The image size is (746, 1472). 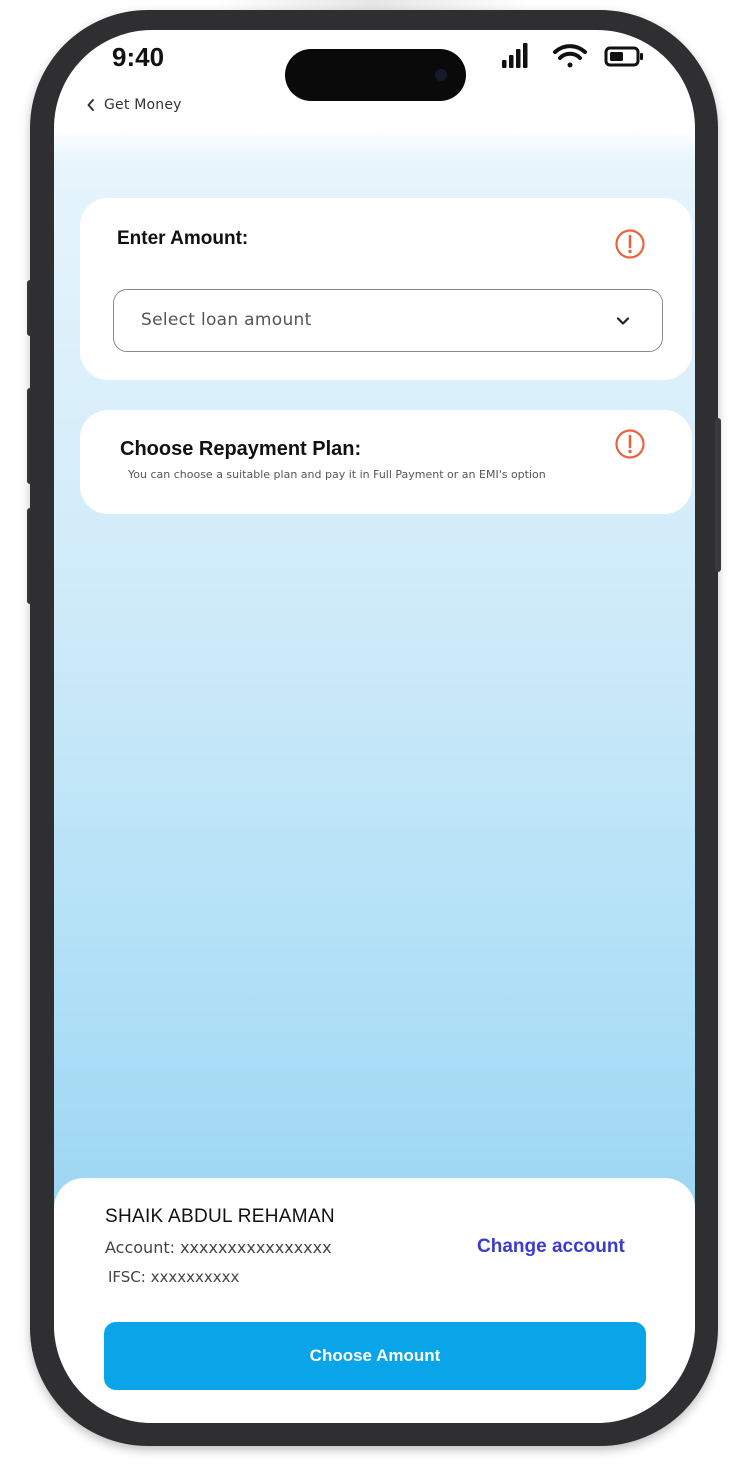 I want to click on dynamic-island, so click(x=375, y=75).